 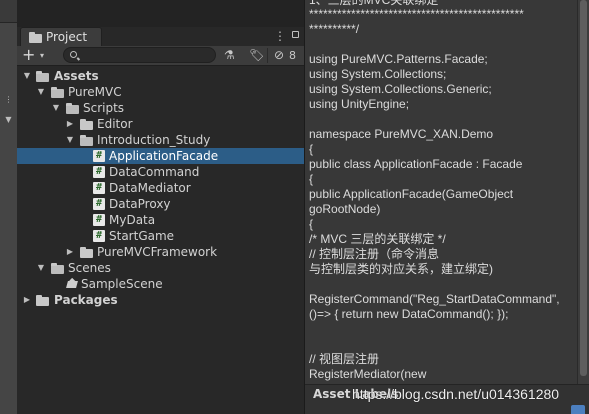 I want to click on search-input, so click(x=147, y=55).